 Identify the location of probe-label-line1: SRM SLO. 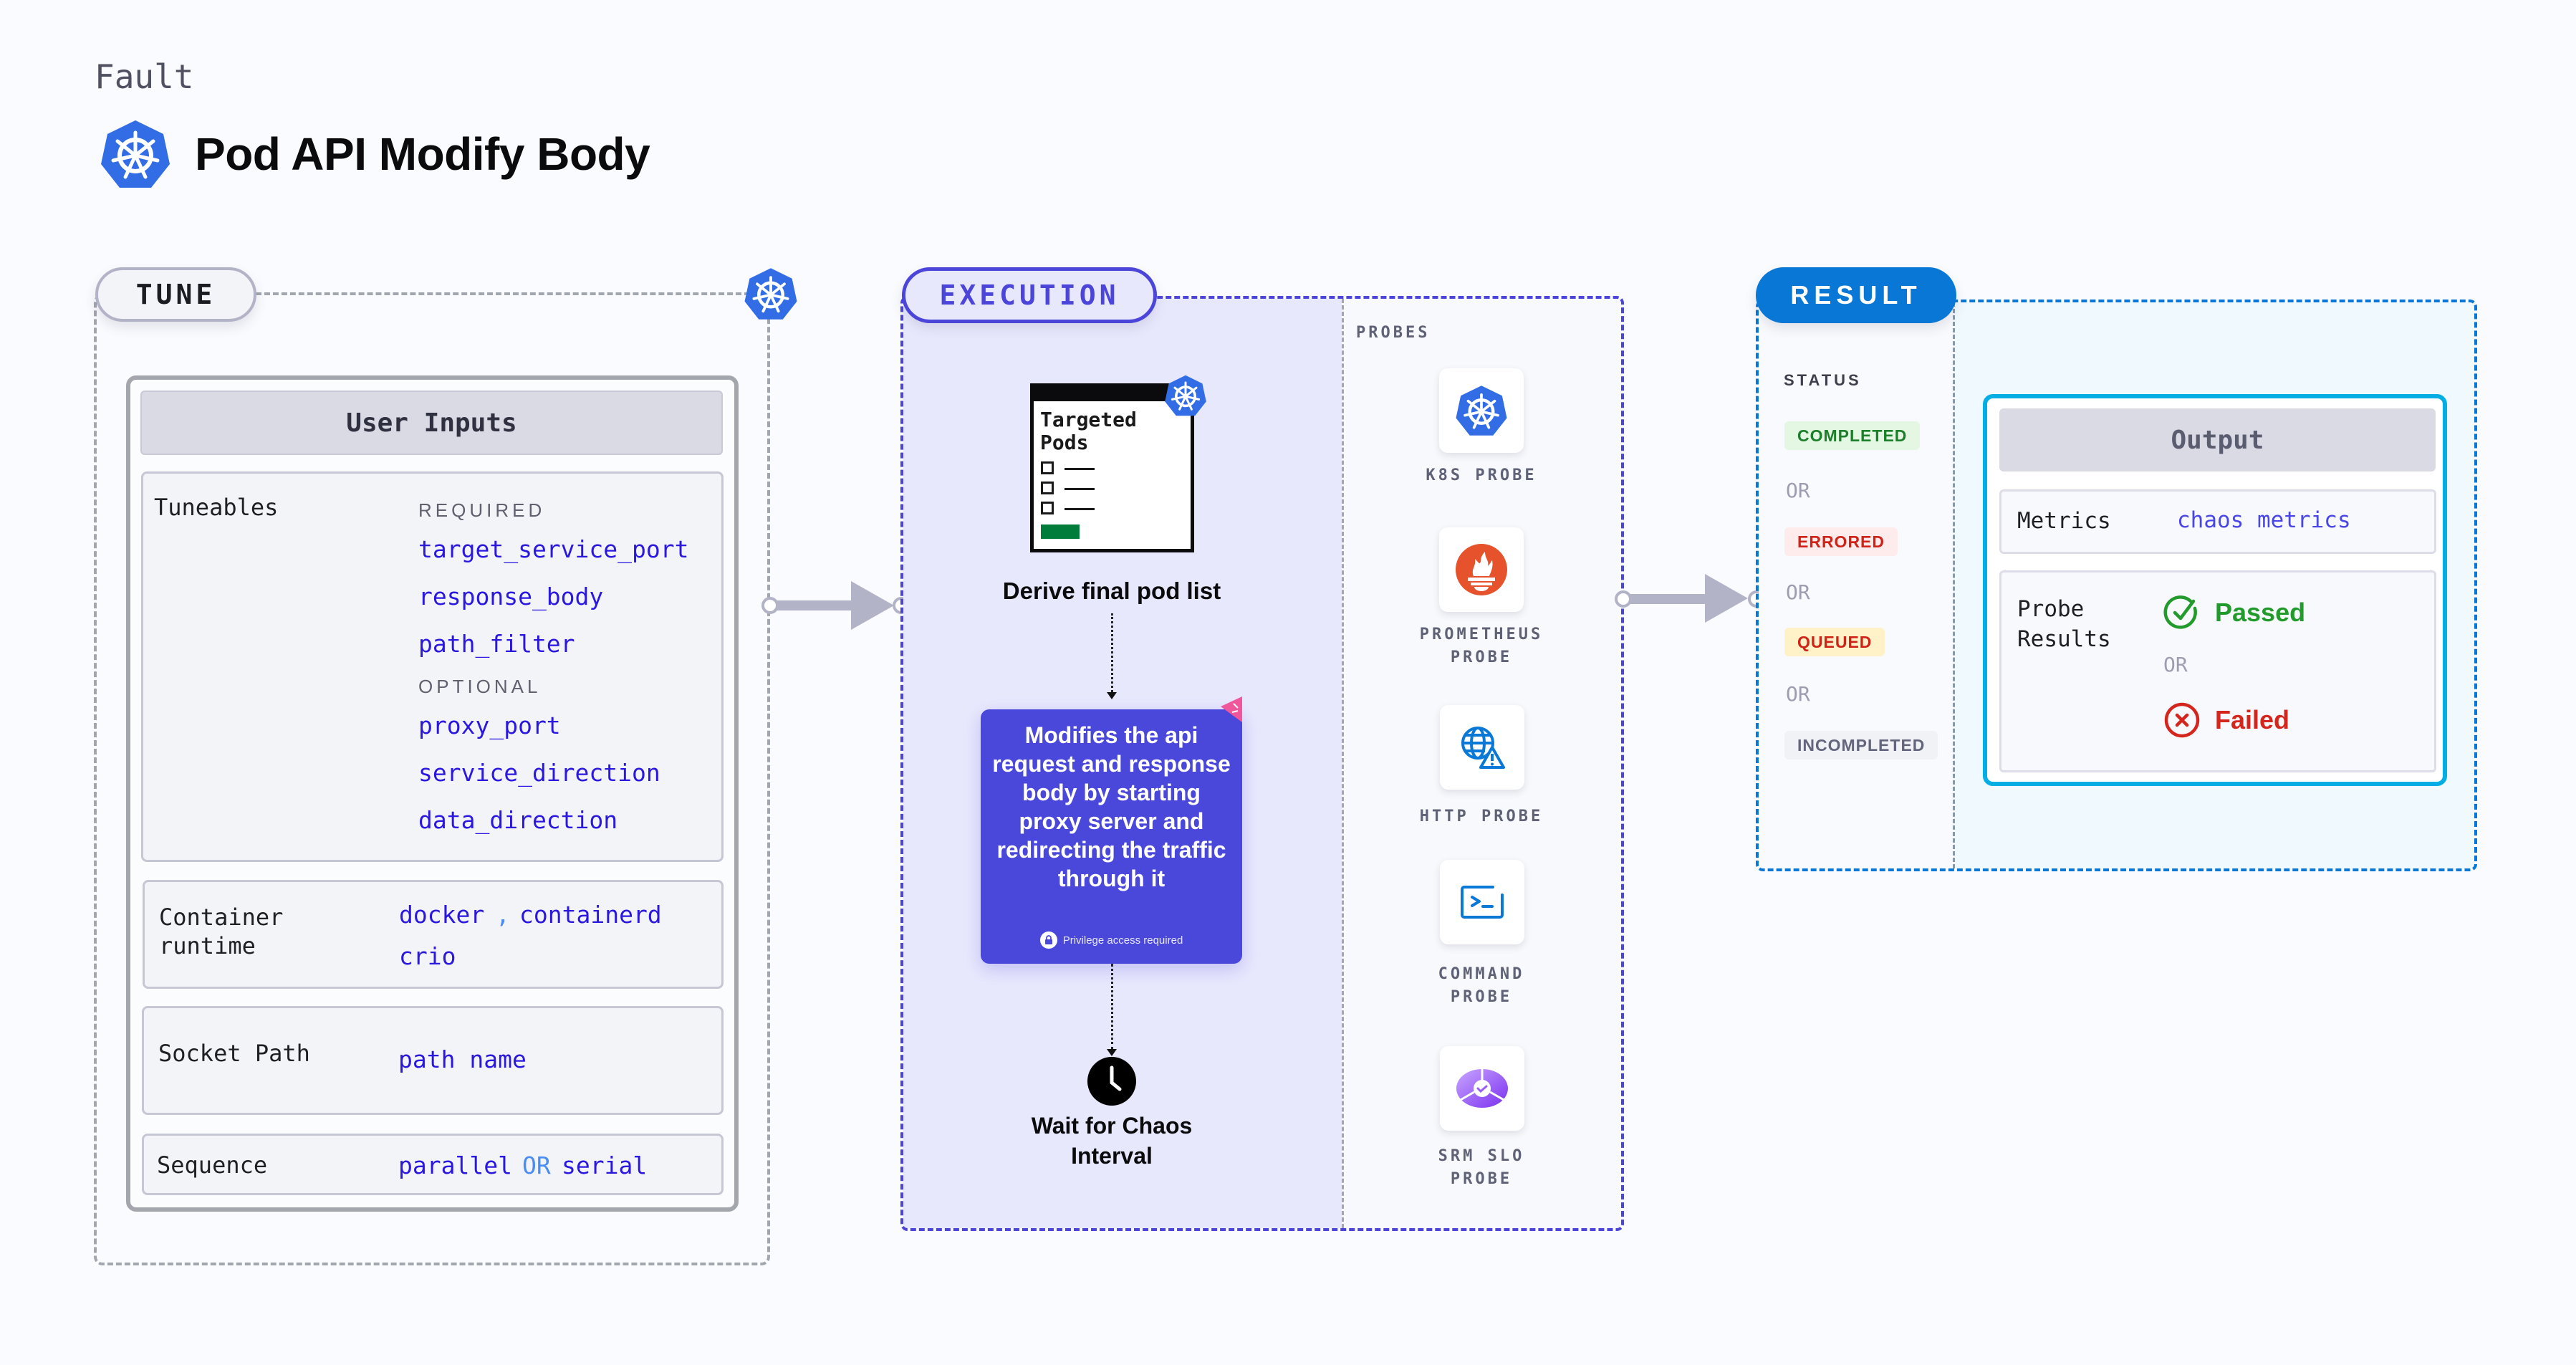
(1482, 1156).